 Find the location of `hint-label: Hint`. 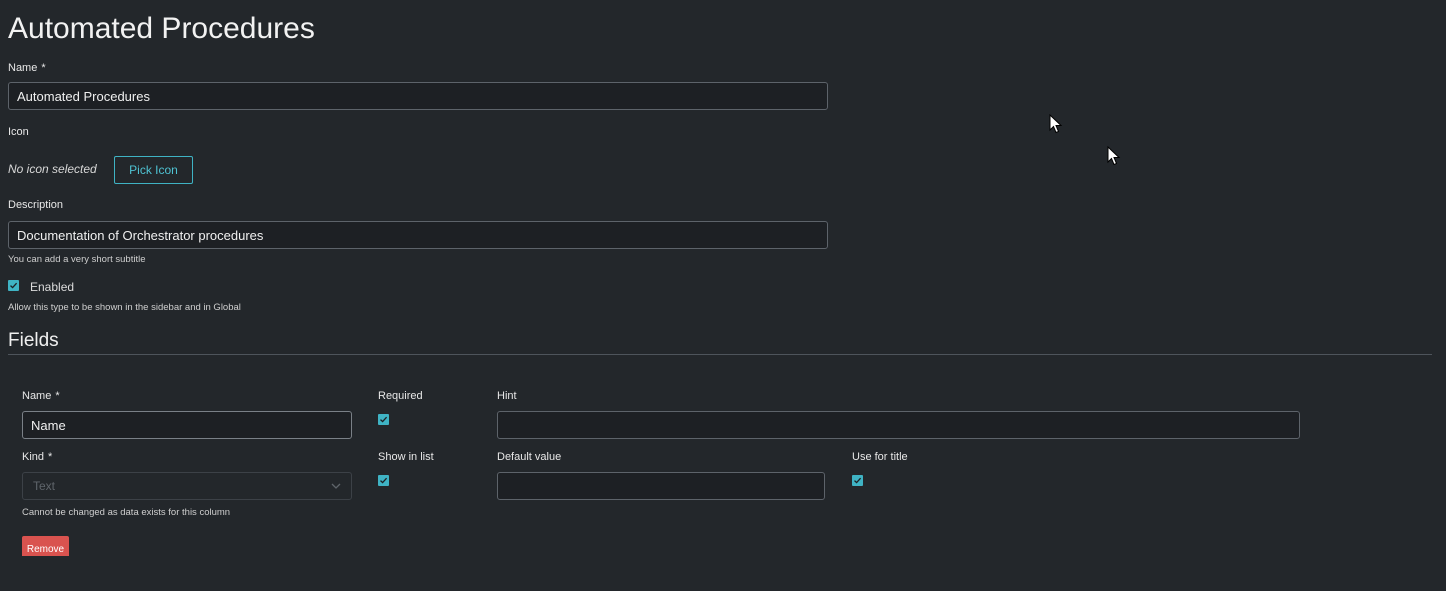

hint-label: Hint is located at coordinates (507, 396).